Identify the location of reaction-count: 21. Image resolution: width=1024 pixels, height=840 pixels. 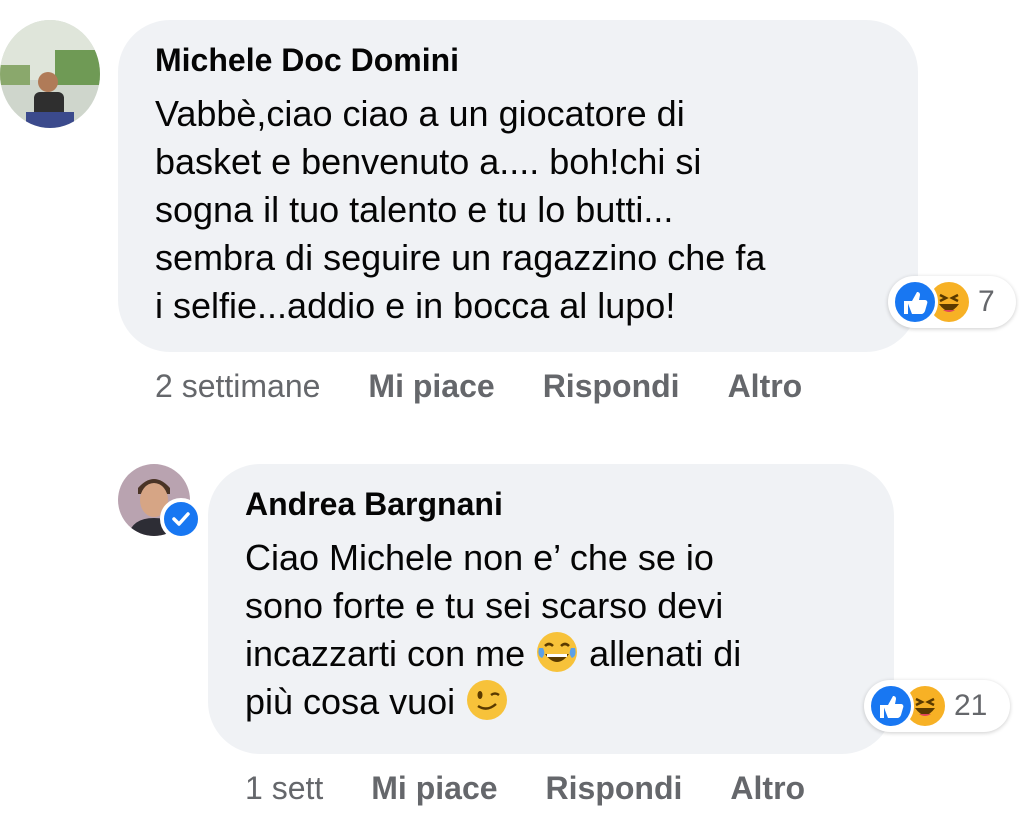
(971, 705).